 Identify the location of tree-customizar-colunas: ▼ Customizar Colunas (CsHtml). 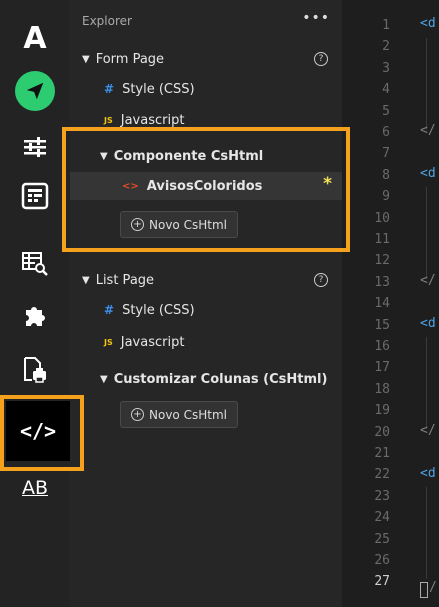
(206, 379).